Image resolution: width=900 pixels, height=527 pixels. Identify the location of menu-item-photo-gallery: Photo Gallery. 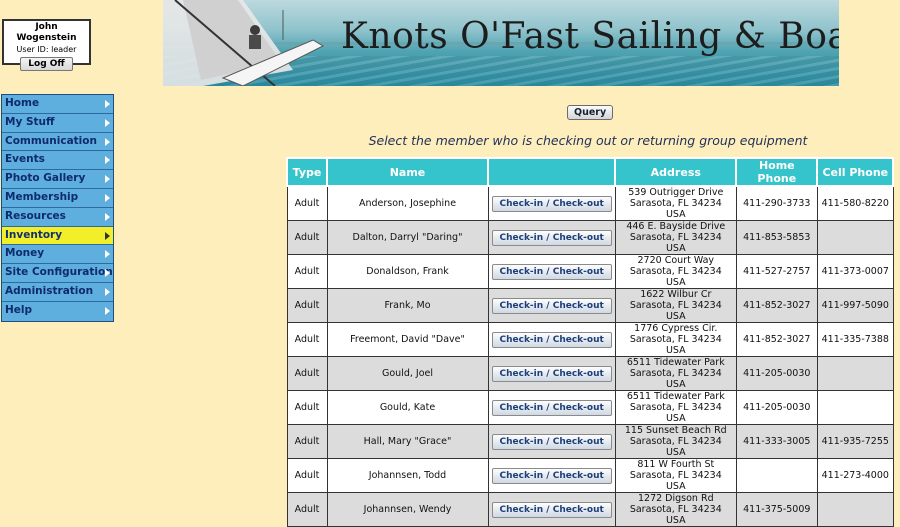
(57, 179).